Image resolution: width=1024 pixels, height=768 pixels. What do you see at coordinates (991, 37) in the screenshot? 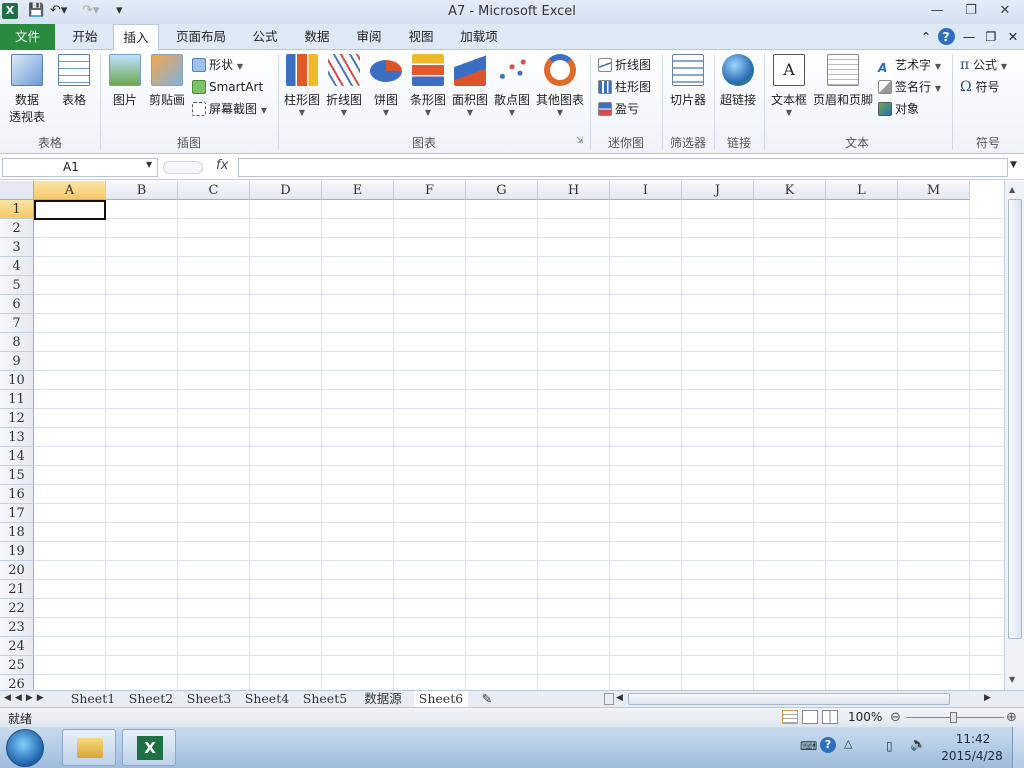
I see `doc-restore-icon: ❐` at bounding box center [991, 37].